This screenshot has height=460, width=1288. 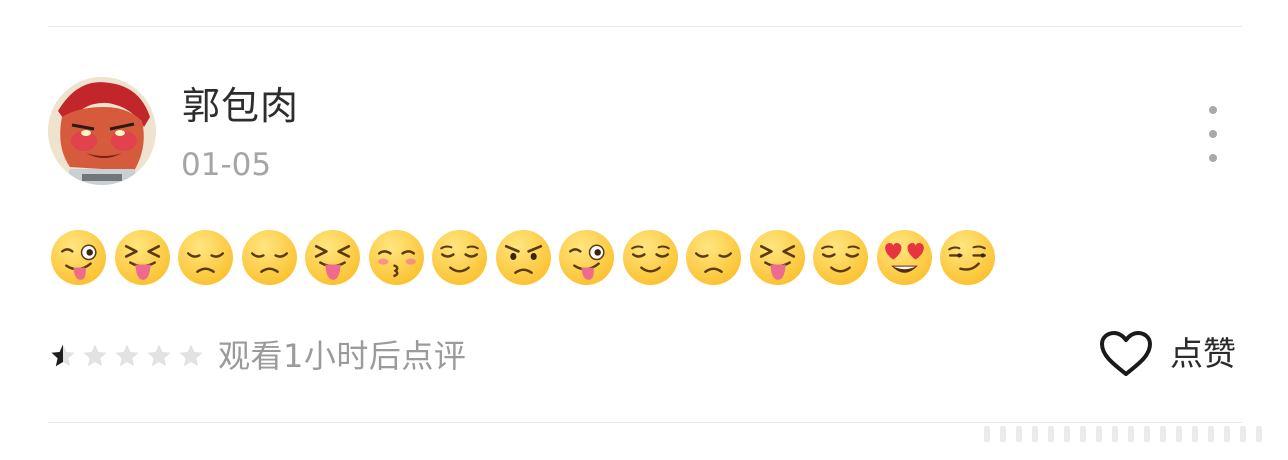 What do you see at coordinates (226, 165) in the screenshot?
I see `post-date: 01-05` at bounding box center [226, 165].